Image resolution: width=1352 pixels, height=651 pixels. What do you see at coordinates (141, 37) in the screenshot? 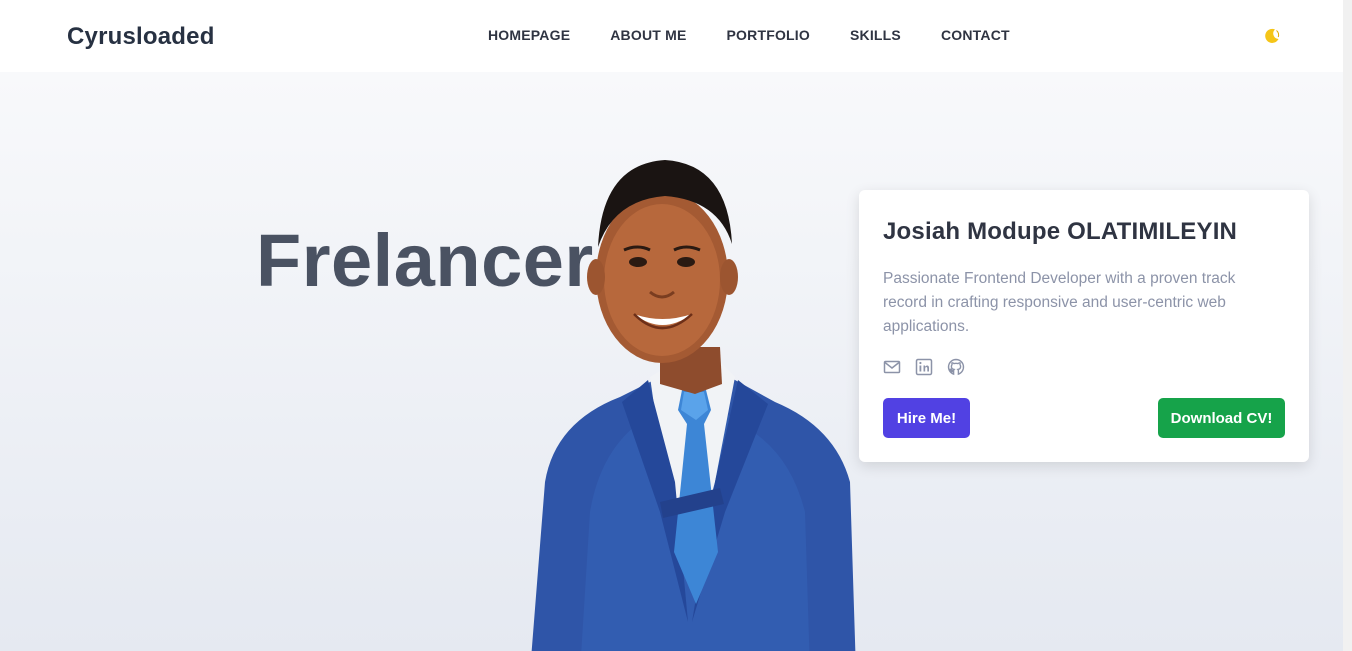
I see `brand-logo: Cyrusloaded` at bounding box center [141, 37].